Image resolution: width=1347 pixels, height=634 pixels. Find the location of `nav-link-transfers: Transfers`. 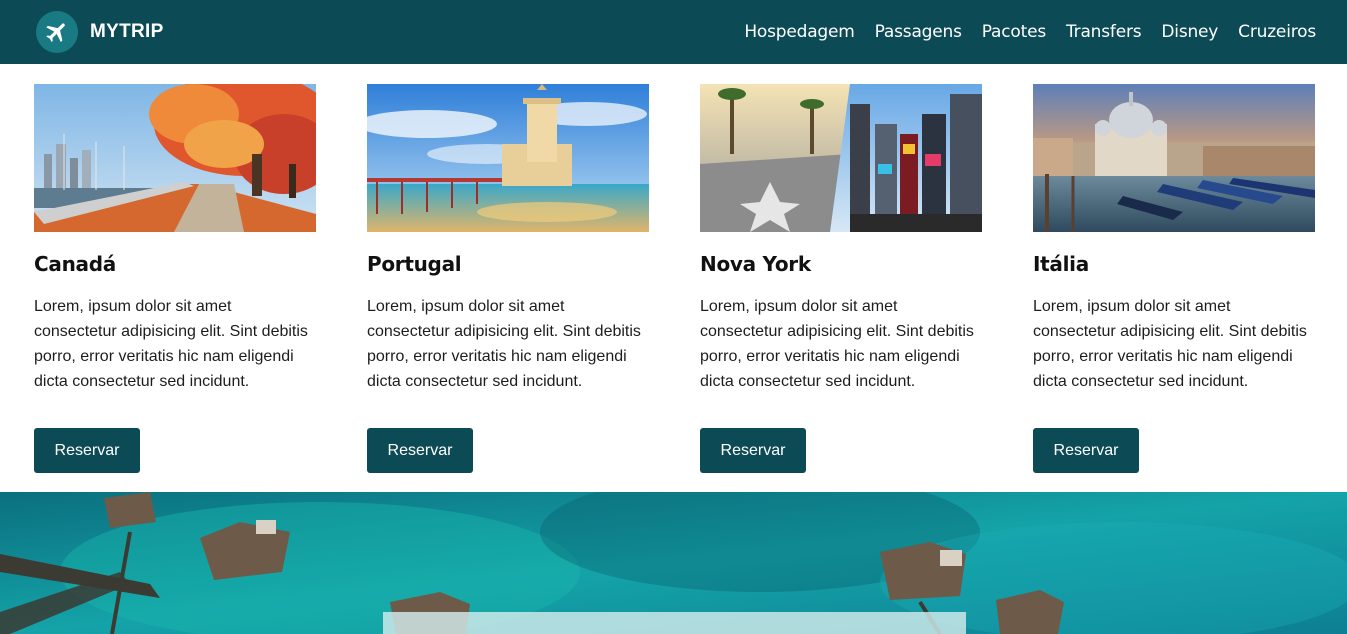

nav-link-transfers: Transfers is located at coordinates (1104, 32).